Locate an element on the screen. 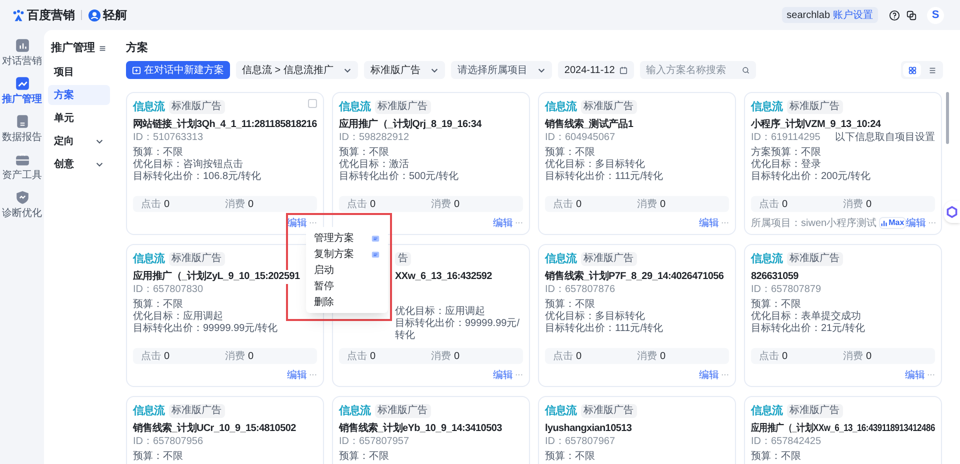  search-field: 输入方案名称搜索 is located at coordinates (698, 70).